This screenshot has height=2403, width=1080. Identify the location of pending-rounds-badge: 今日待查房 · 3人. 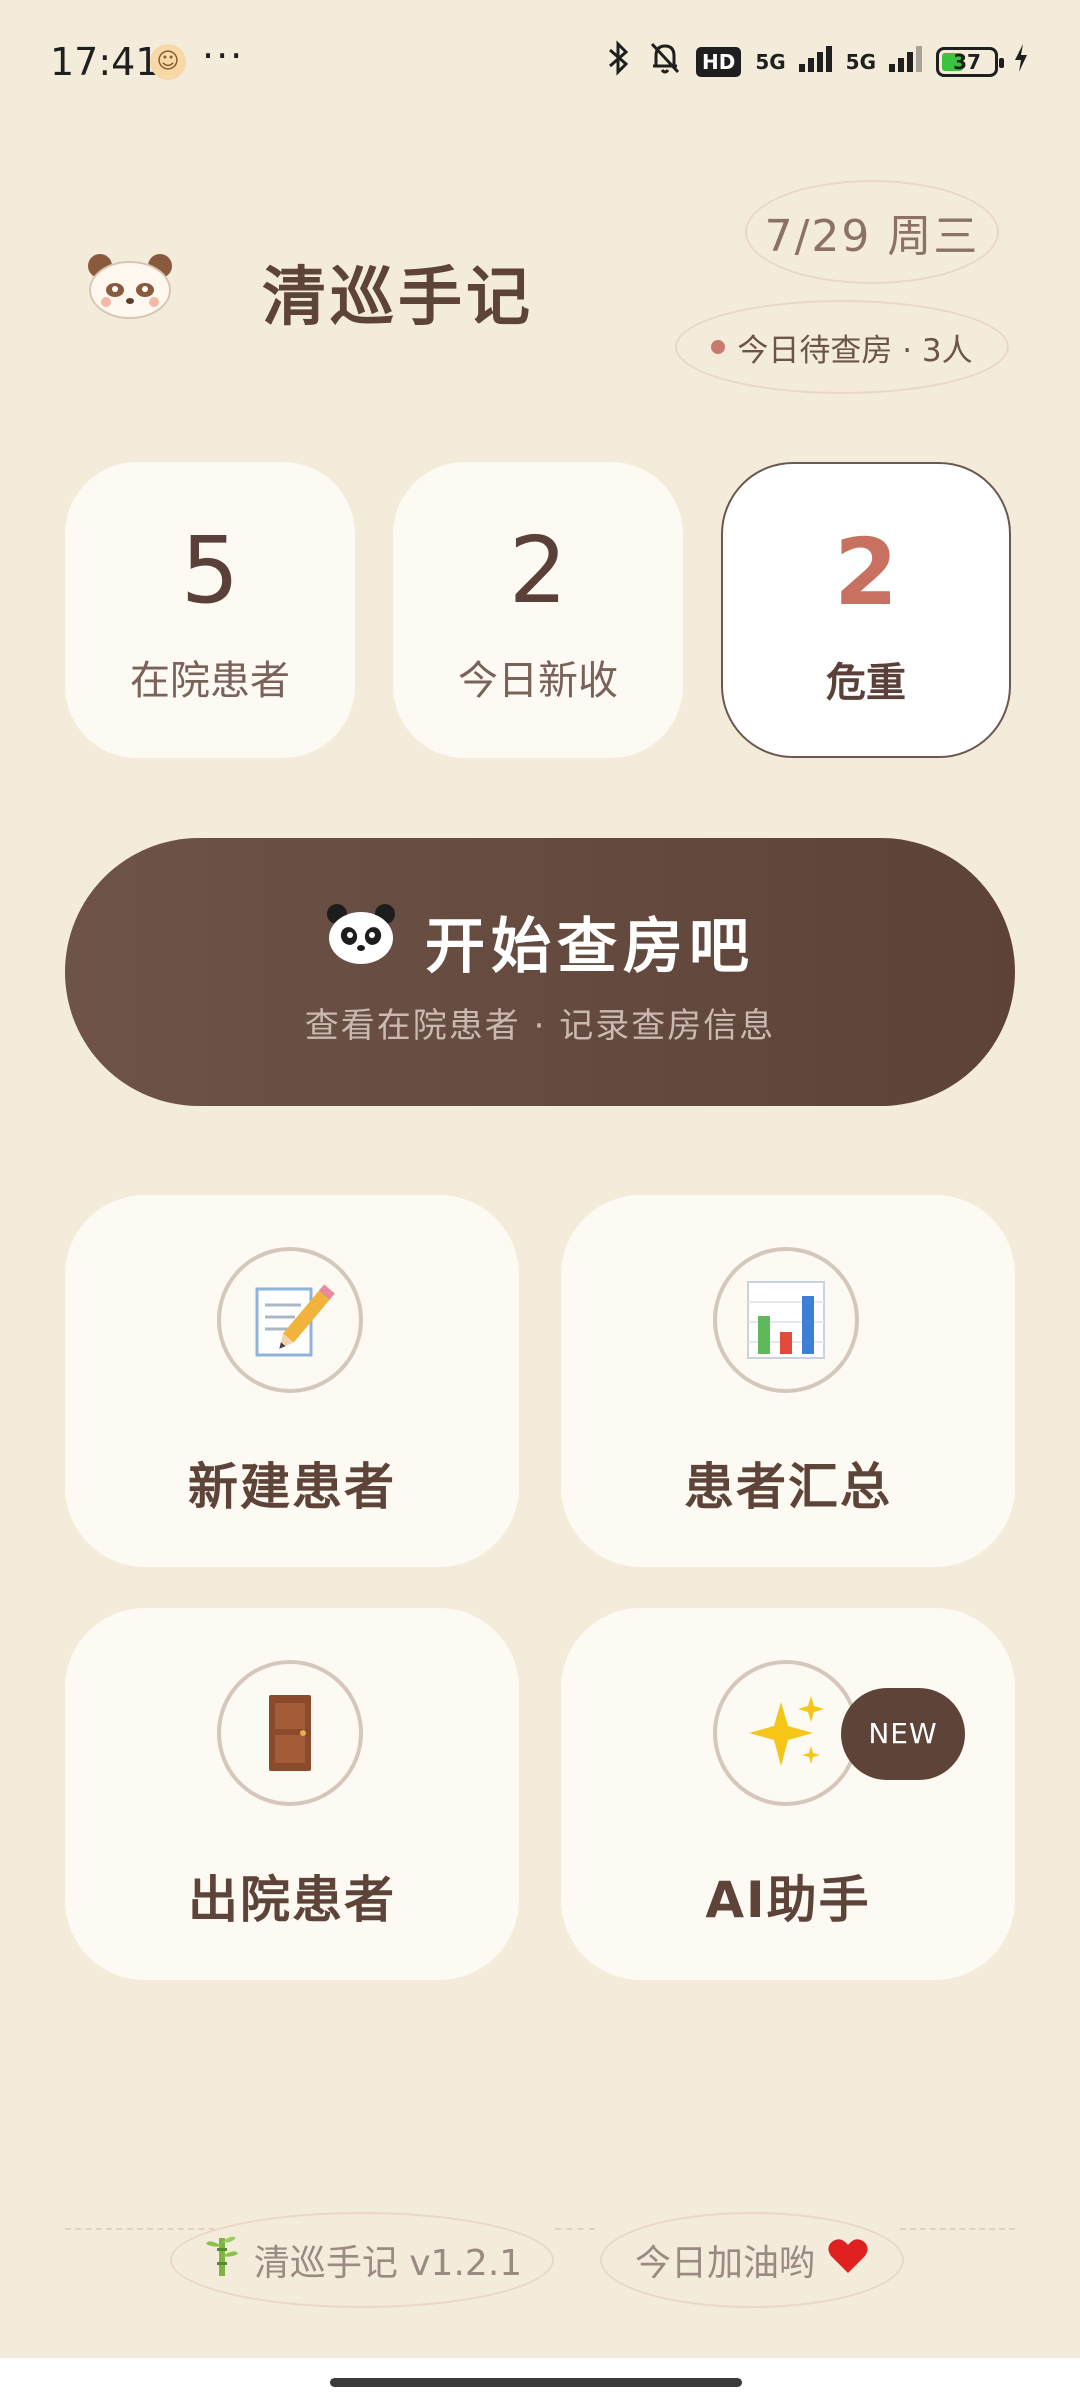
(842, 347).